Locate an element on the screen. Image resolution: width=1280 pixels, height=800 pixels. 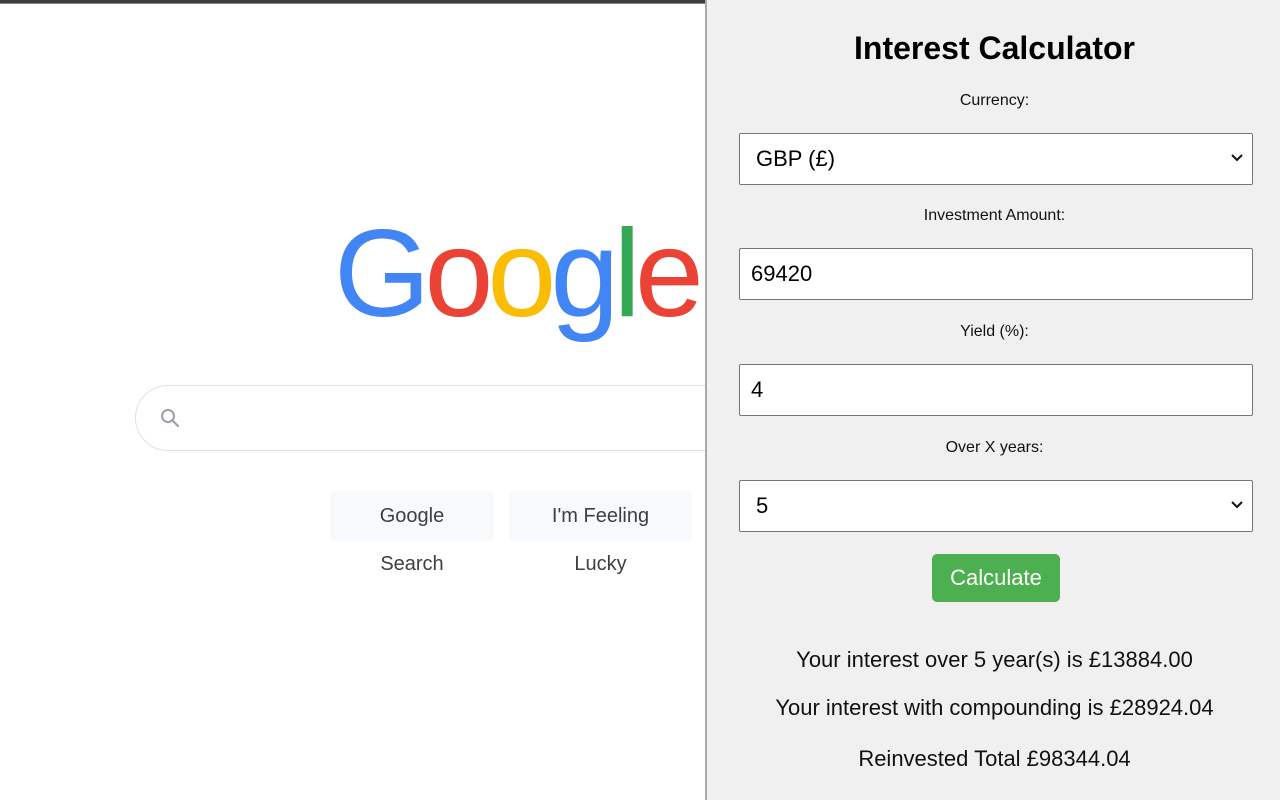
investment-amount-label: Investment Amount: is located at coordinates (994, 215).